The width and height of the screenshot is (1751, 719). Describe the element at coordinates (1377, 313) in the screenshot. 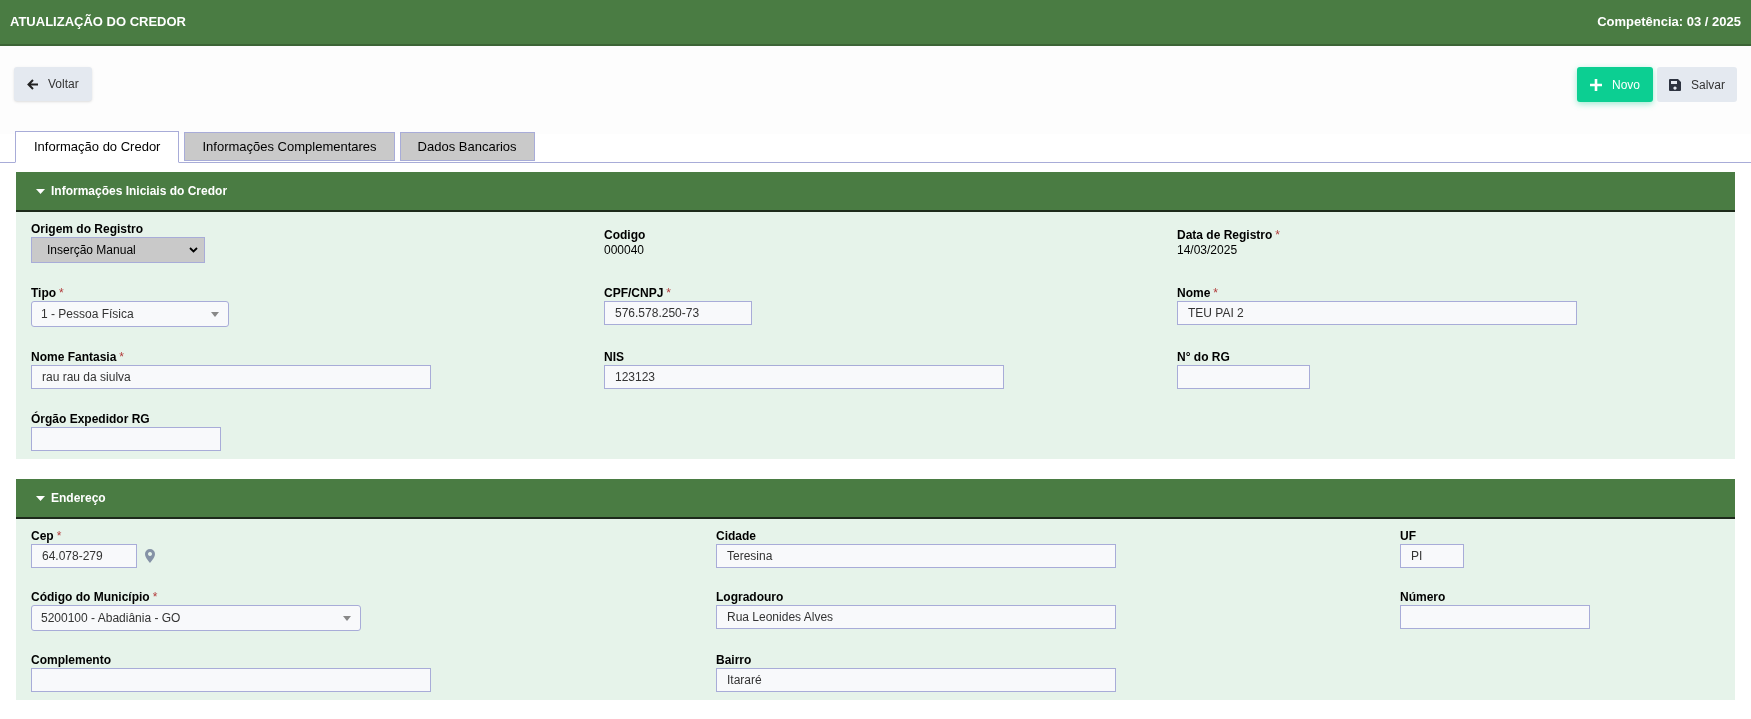

I see `input-field: TEU PAI 2` at that location.